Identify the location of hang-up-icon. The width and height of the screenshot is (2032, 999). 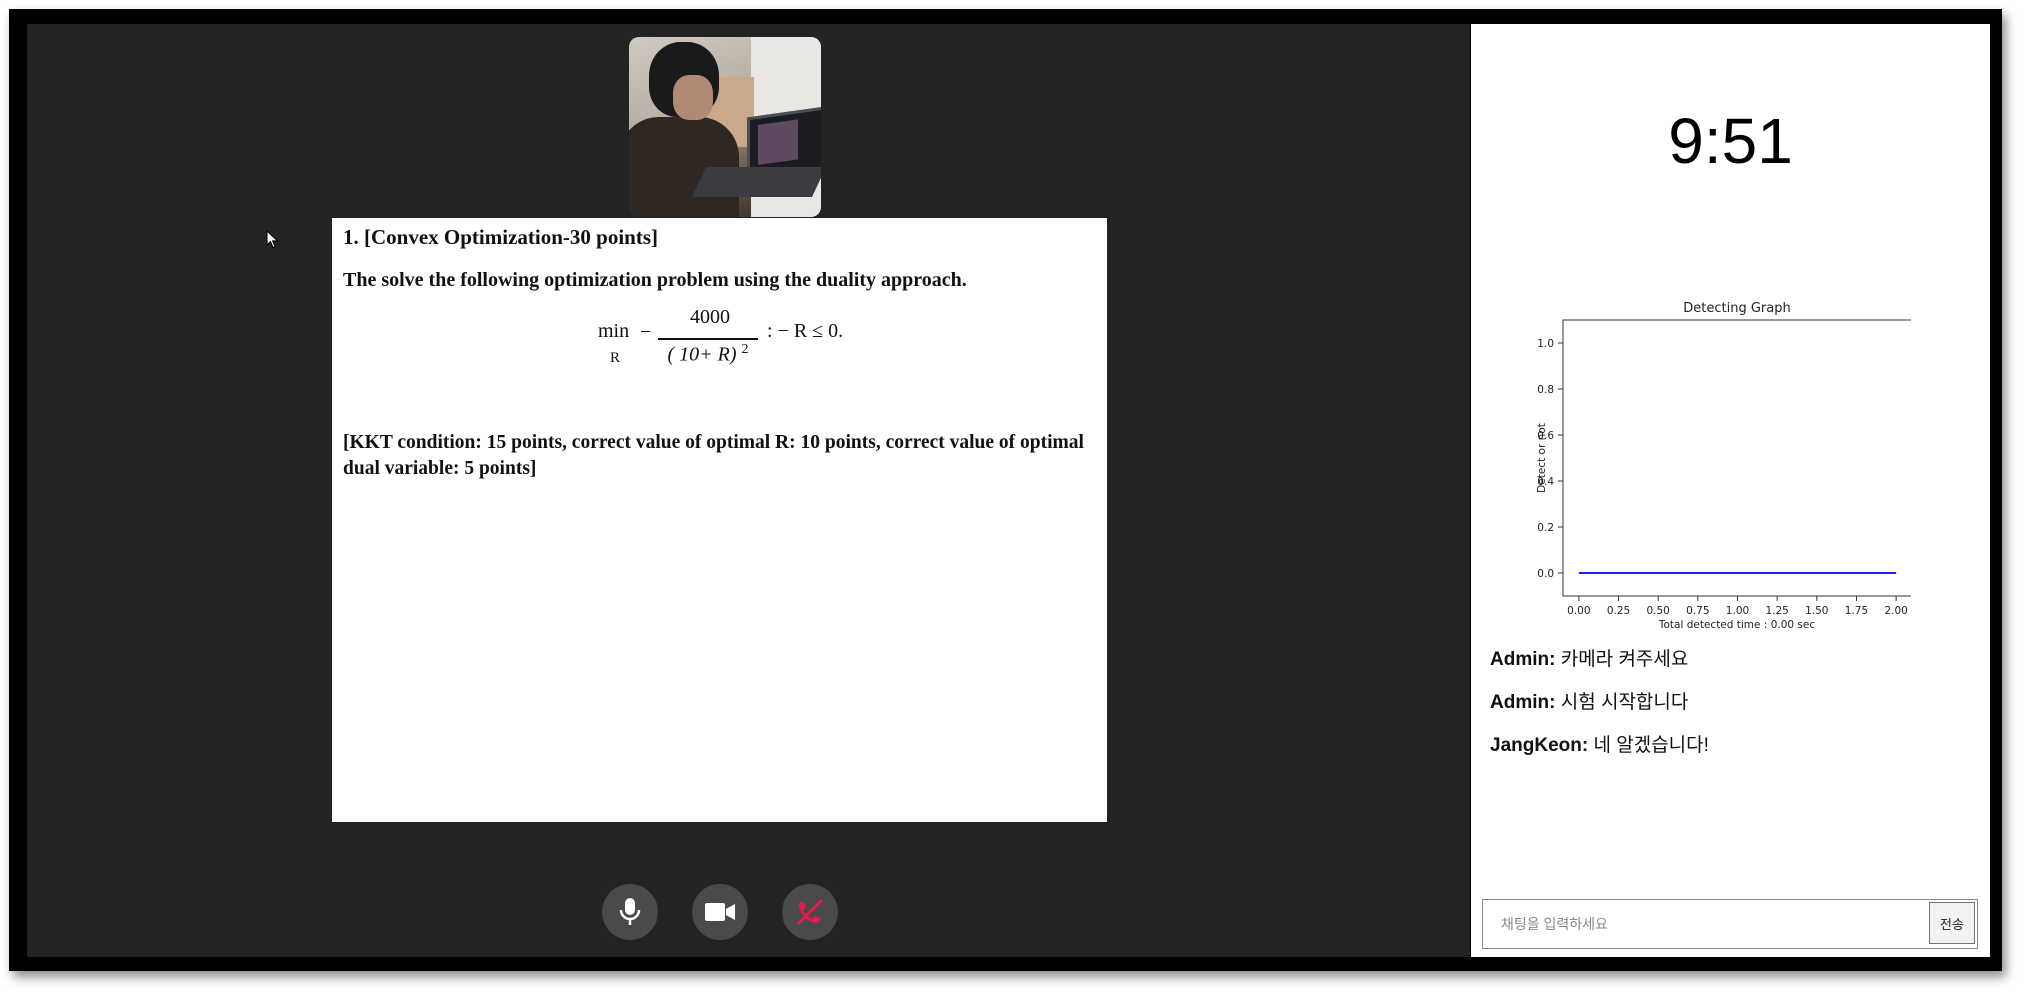
(810, 912).